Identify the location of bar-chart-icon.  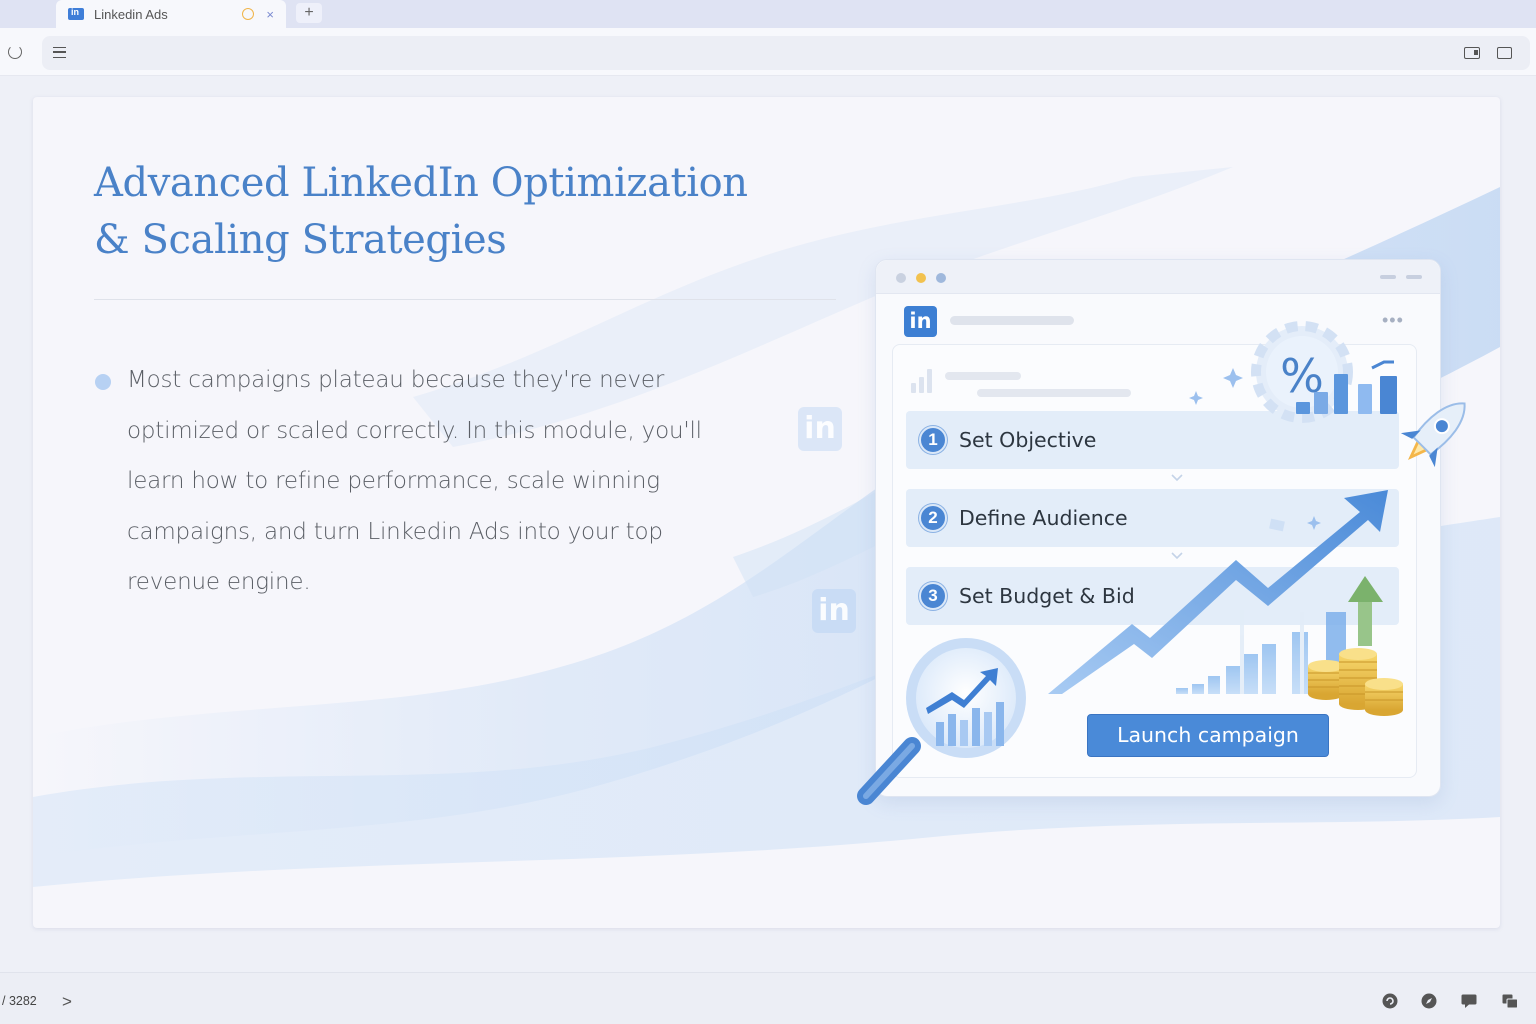
(926, 381).